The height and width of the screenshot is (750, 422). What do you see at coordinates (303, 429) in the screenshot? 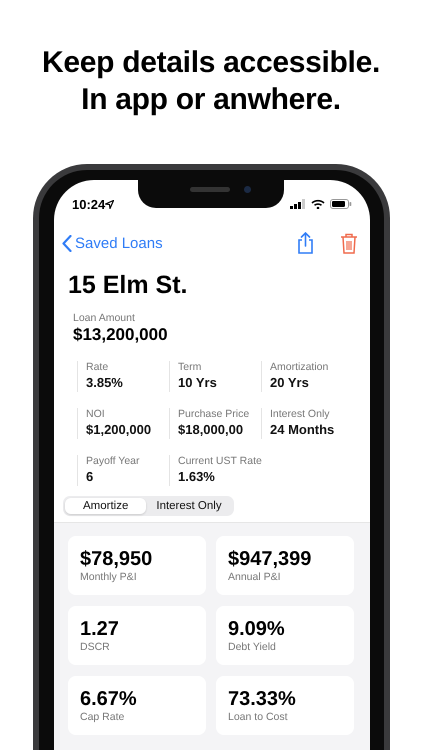
I see `field-value: 24 Months` at bounding box center [303, 429].